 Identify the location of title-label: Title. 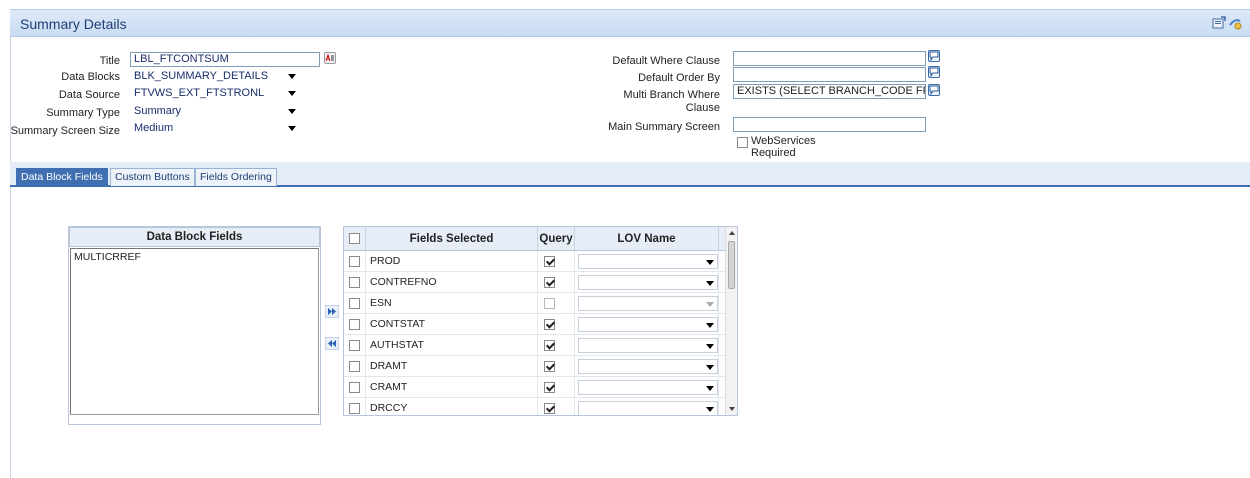
(109, 61).